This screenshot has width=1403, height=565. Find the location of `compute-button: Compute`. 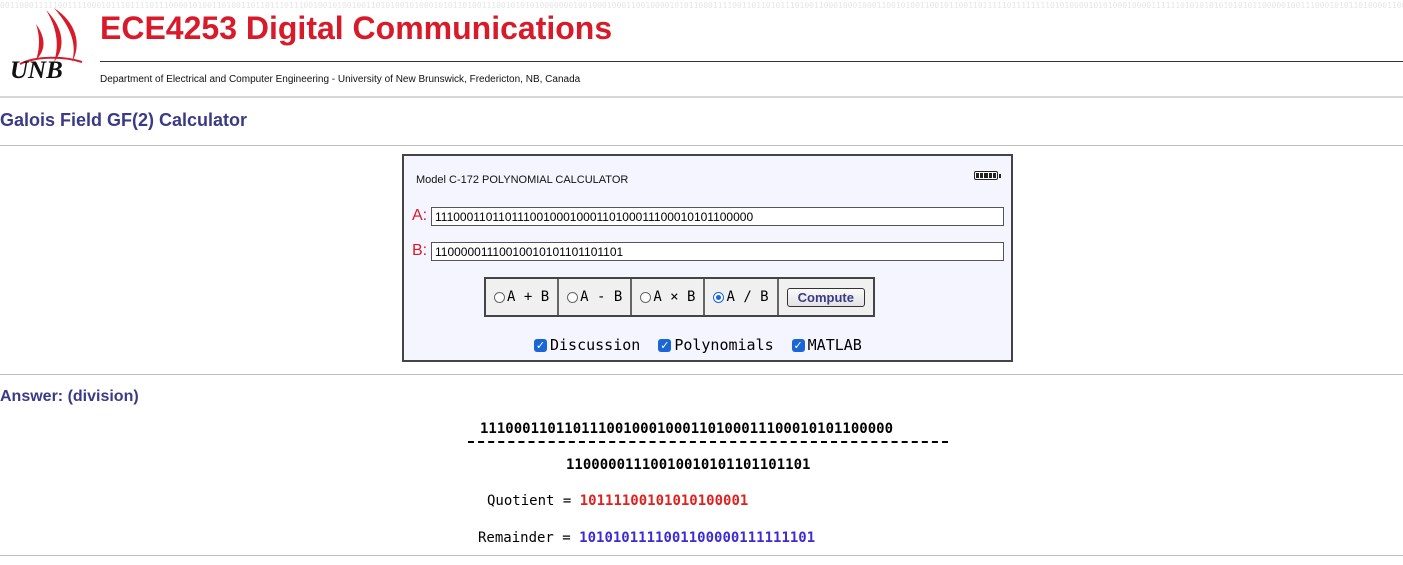

compute-button: Compute is located at coordinates (825, 297).